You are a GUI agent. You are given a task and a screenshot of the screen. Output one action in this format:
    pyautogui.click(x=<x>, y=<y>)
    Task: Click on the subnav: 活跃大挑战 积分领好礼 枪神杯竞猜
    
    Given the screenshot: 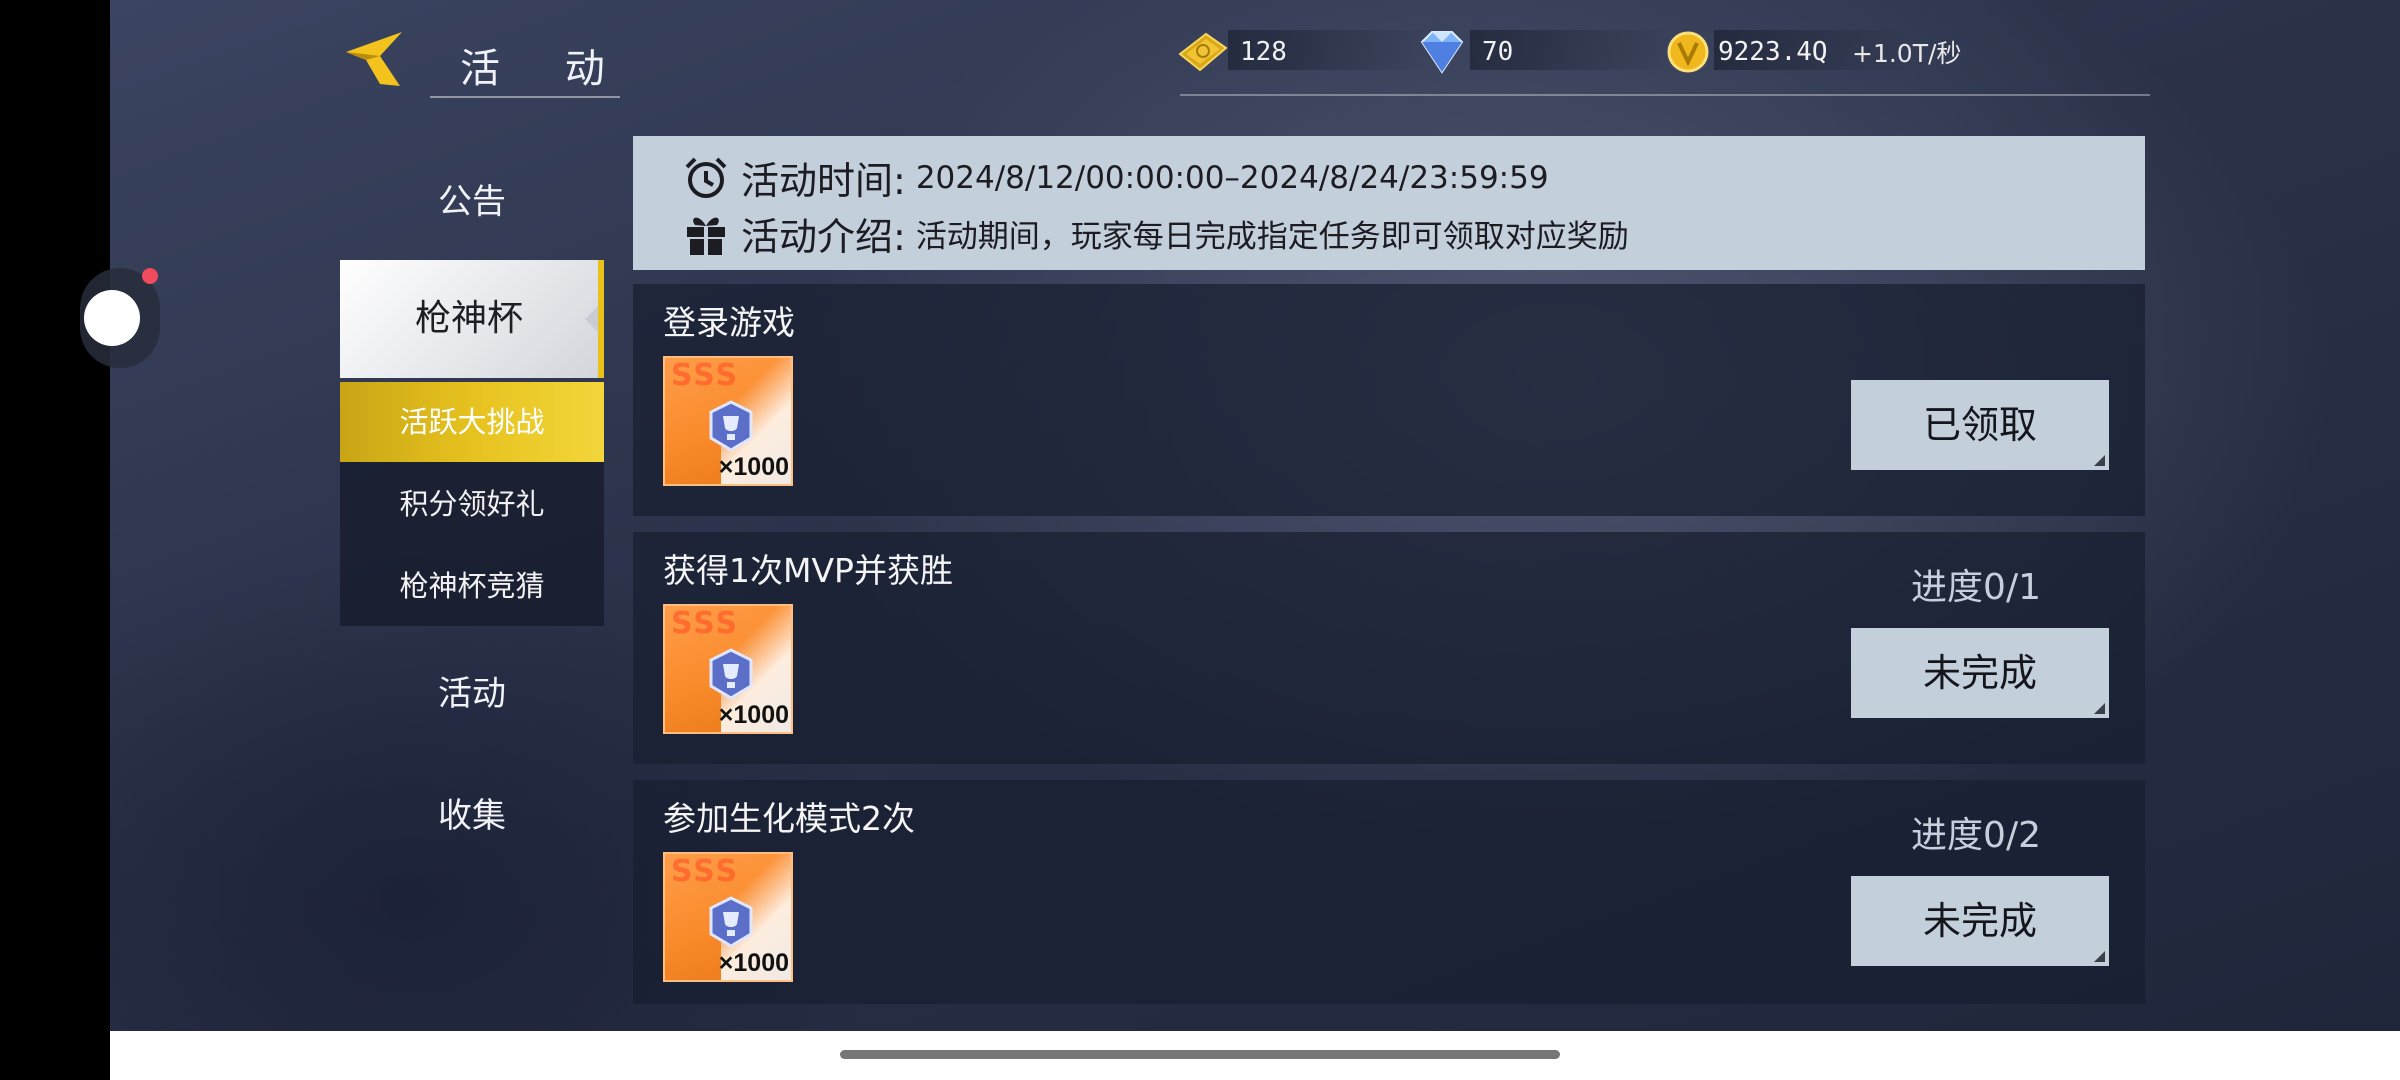 What is the action you would take?
    pyautogui.click(x=472, y=504)
    